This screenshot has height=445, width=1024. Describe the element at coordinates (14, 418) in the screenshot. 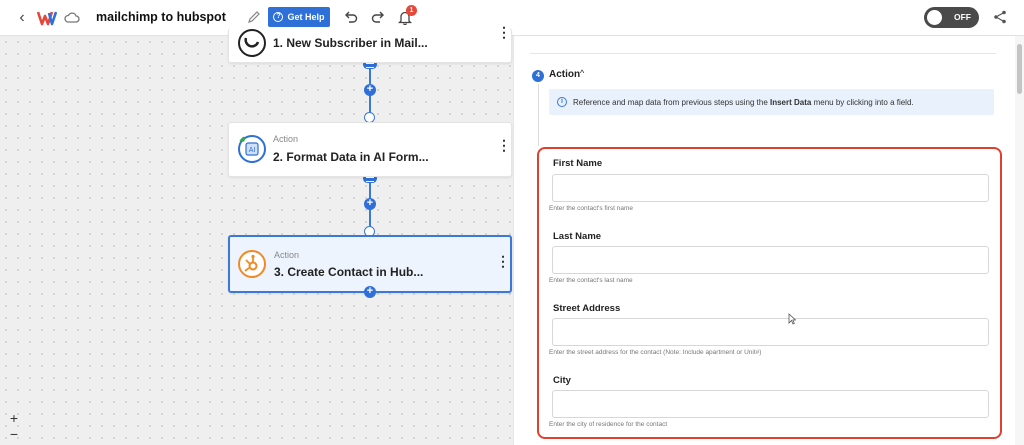

I see `zoom-in-button: +` at that location.